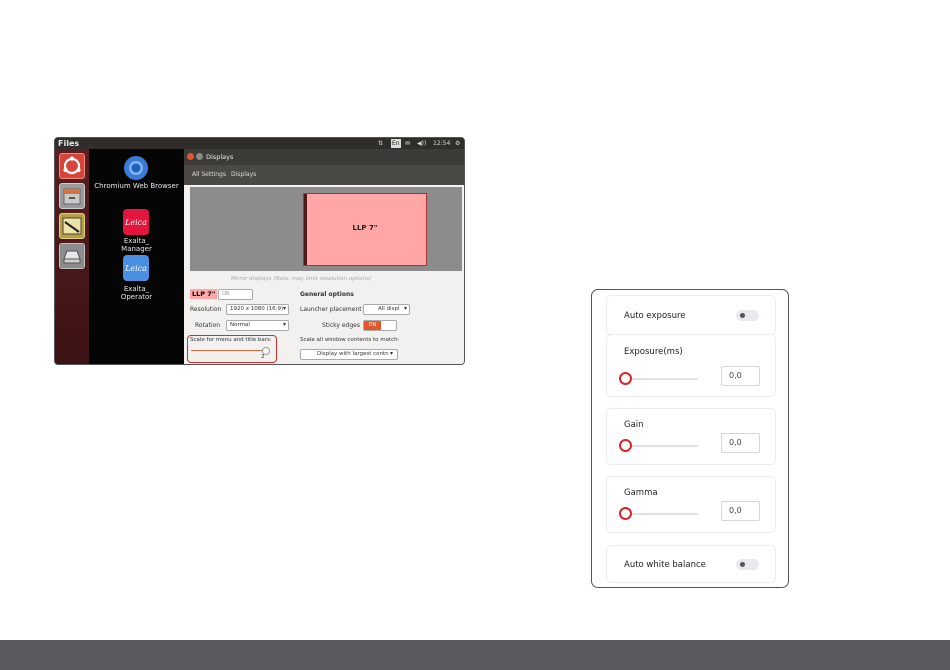 The width and height of the screenshot is (950, 670). What do you see at coordinates (441, 143) in the screenshot?
I see `clock: 12:54` at bounding box center [441, 143].